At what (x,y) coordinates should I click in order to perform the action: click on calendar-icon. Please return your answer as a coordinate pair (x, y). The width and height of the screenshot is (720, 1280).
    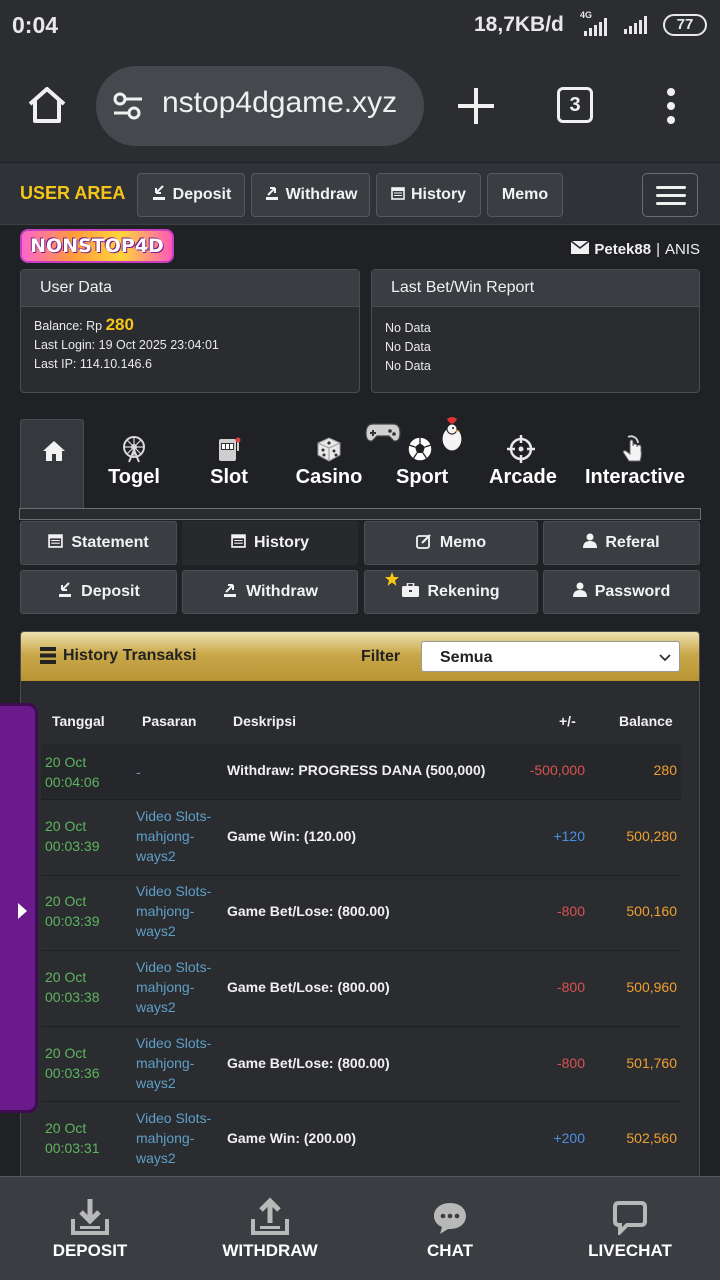
    Looking at the image, I should click on (238, 543).